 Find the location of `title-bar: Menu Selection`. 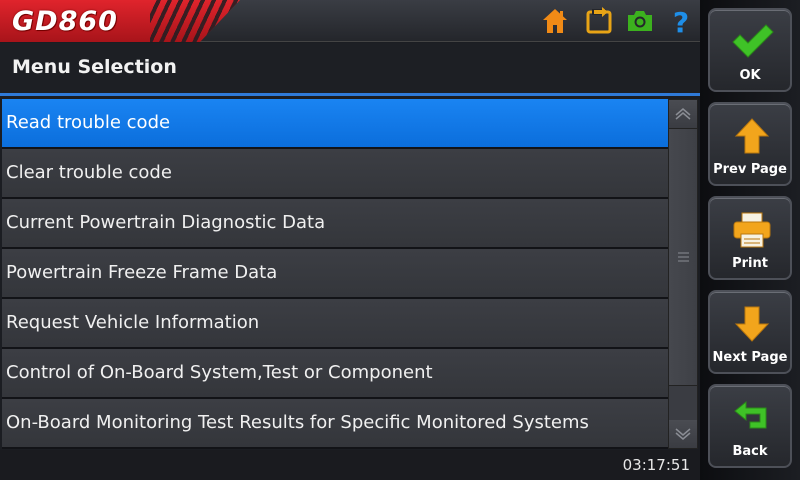

title-bar: Menu Selection is located at coordinates (350, 68).